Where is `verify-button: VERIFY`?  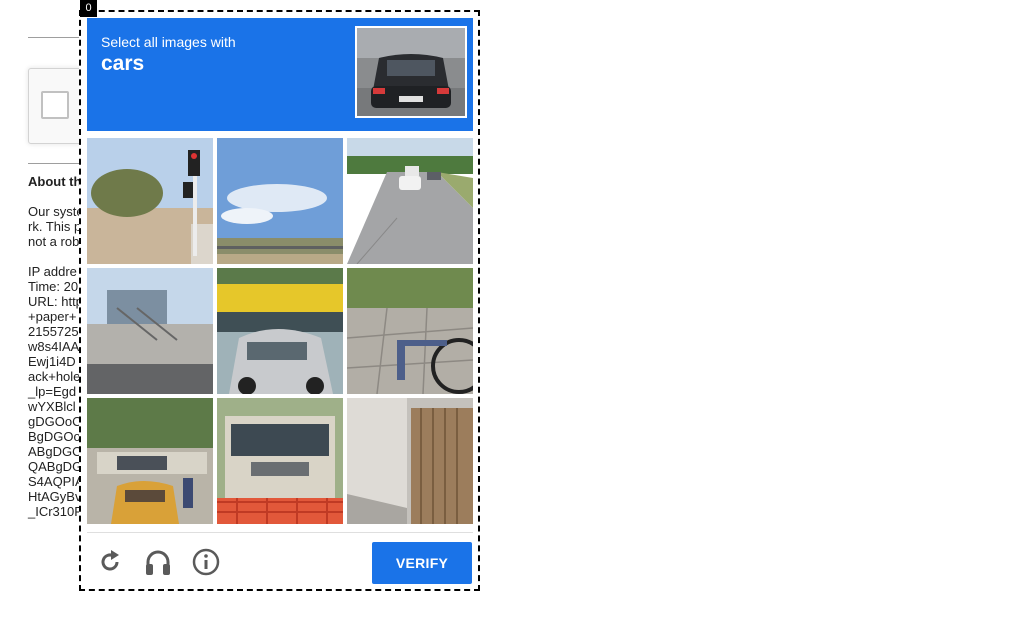 verify-button: VERIFY is located at coordinates (422, 563).